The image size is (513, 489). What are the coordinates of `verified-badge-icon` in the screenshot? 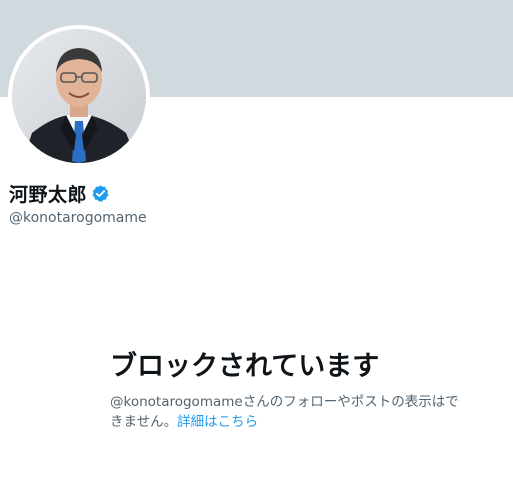 It's located at (100, 193).